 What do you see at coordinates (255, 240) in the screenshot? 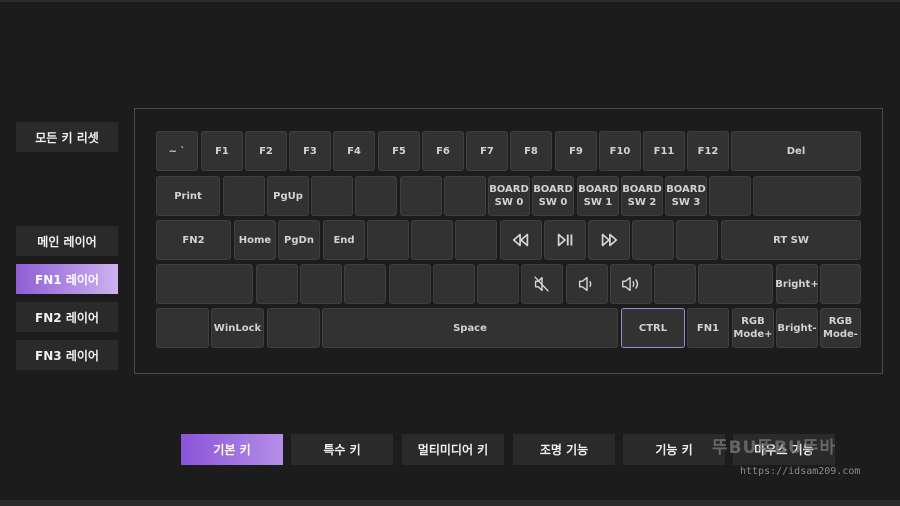
I see `key-home: Home` at bounding box center [255, 240].